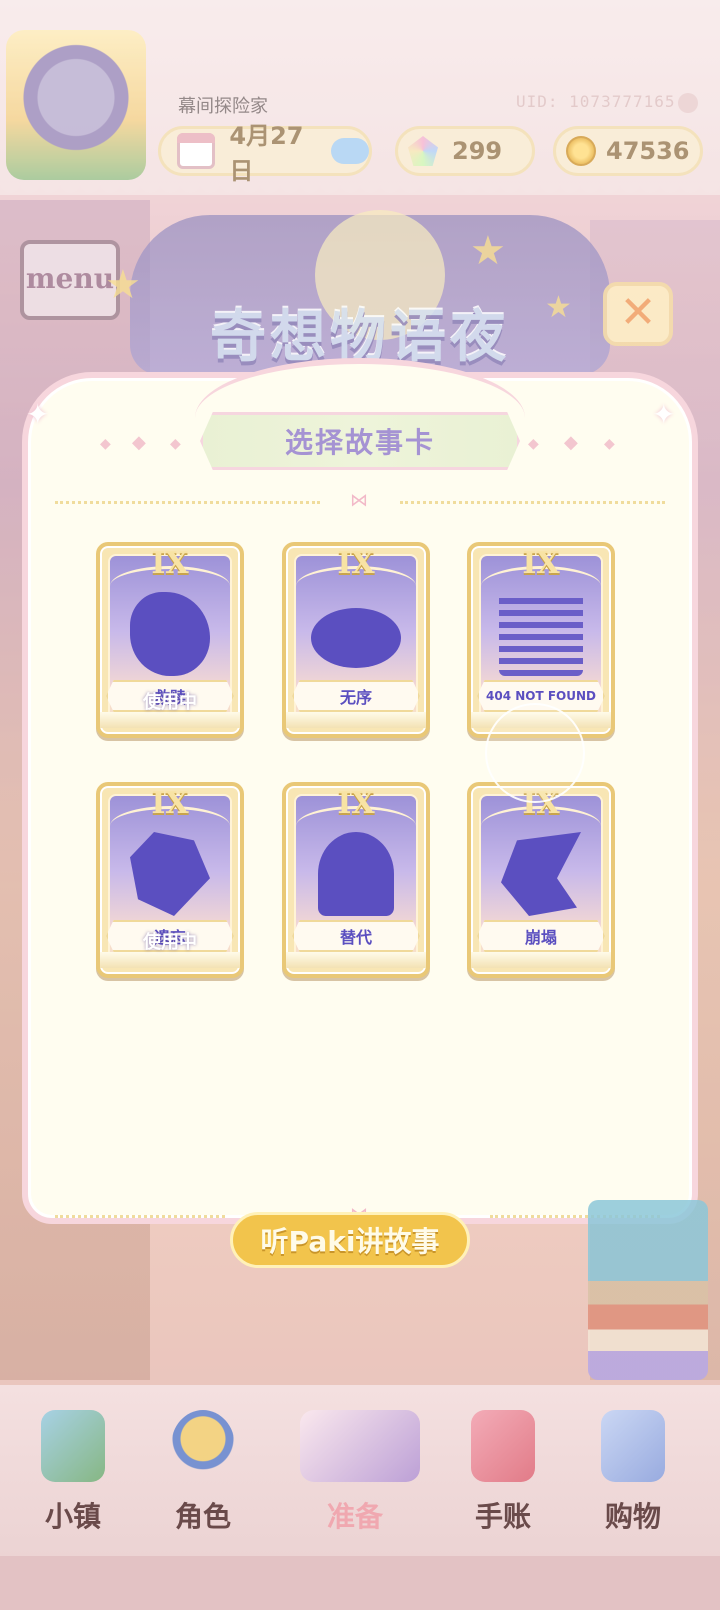  Describe the element at coordinates (202, 1516) in the screenshot. I see `nav-label: 角色` at that location.